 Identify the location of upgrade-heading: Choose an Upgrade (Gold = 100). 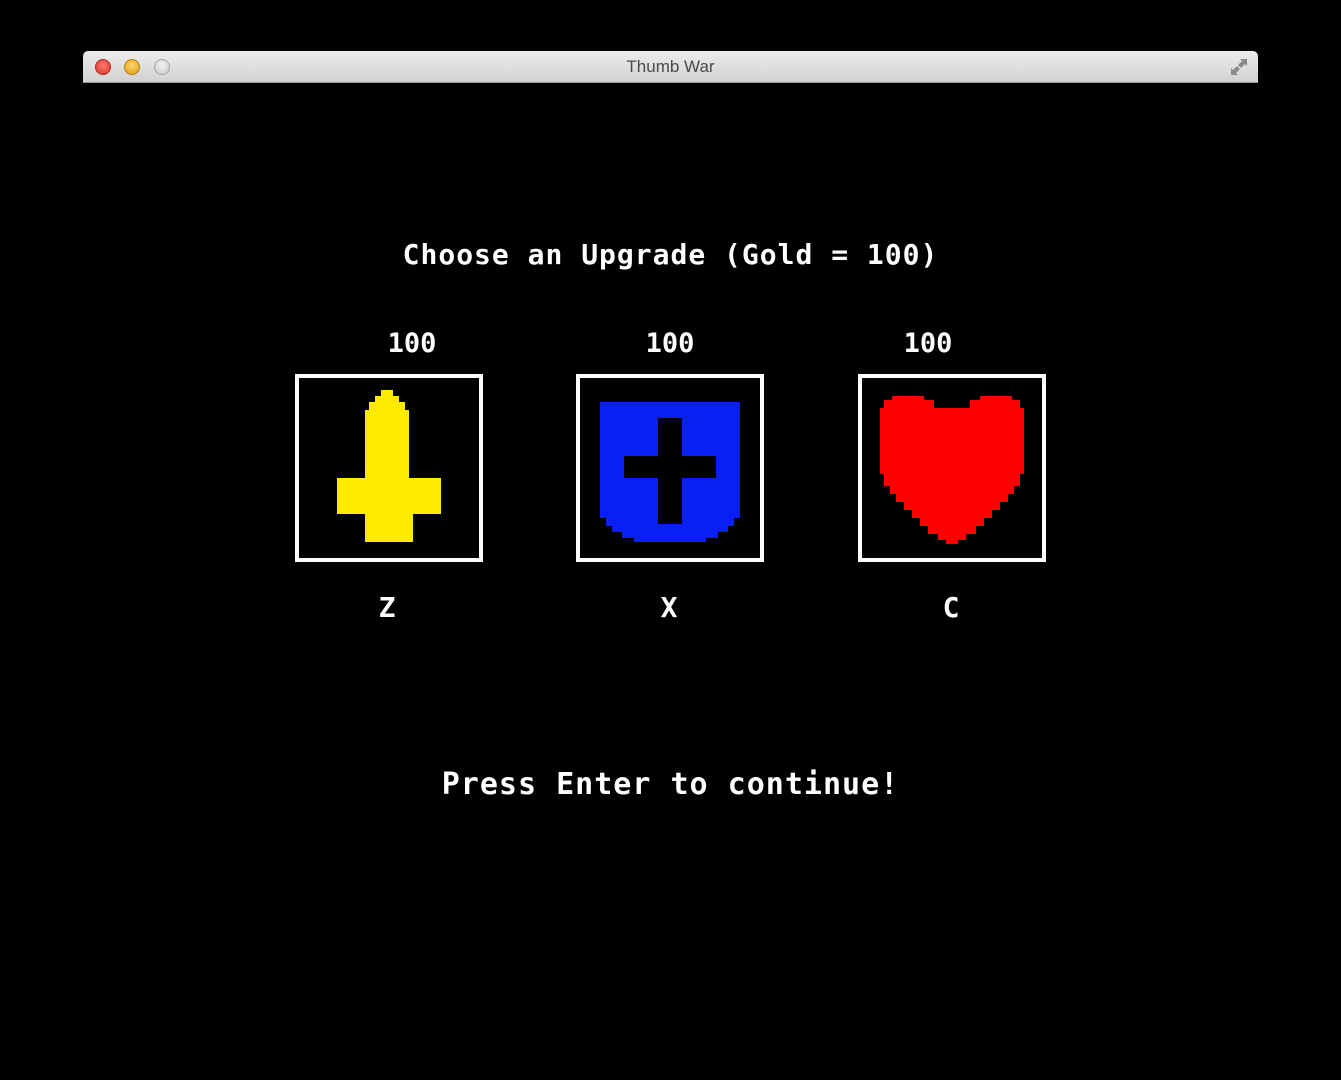
(670, 254).